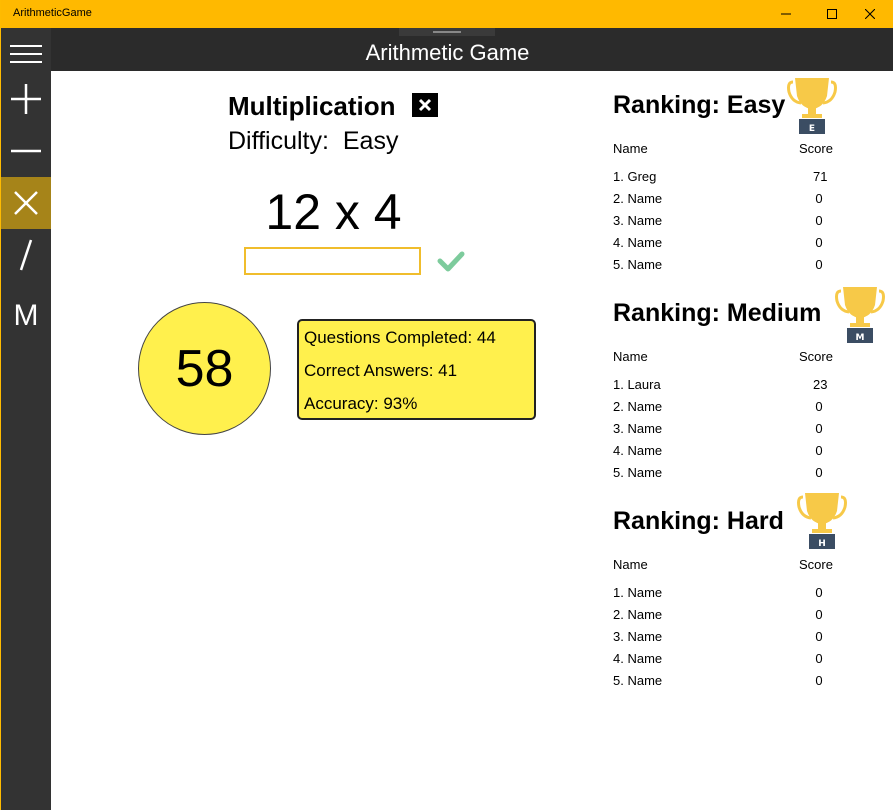 The width and height of the screenshot is (893, 810). What do you see at coordinates (860, 338) in the screenshot?
I see `trophy-badge: M` at bounding box center [860, 338].